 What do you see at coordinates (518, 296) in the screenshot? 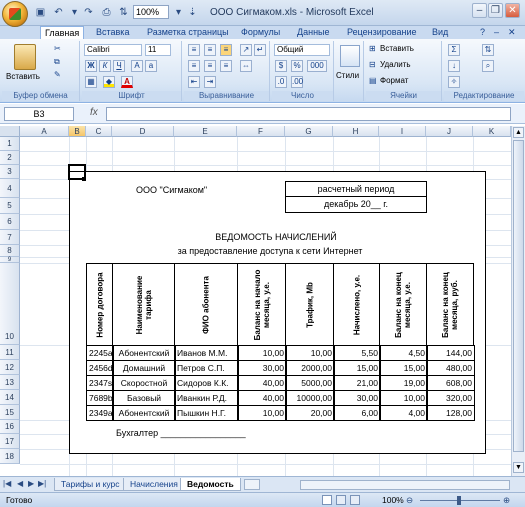
I see `scroll-thumb` at bounding box center [518, 296].